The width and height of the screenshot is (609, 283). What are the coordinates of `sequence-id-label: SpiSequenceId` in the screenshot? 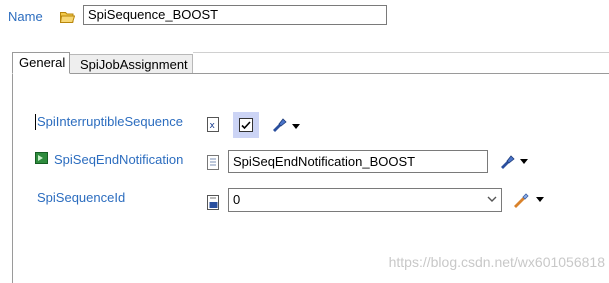 It's located at (81, 197).